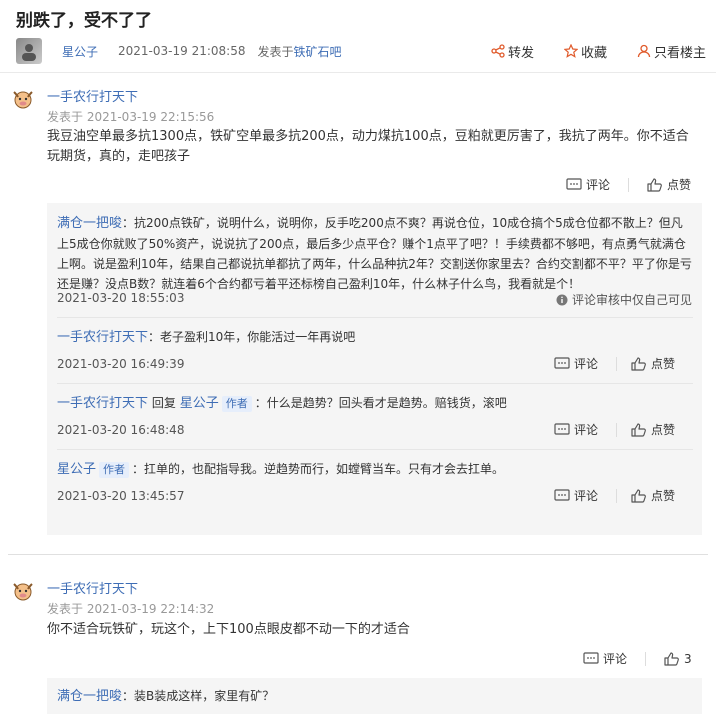 This screenshot has height=714, width=716. What do you see at coordinates (84, 21) in the screenshot?
I see `post-title: 别跌了，受不了了` at bounding box center [84, 21].